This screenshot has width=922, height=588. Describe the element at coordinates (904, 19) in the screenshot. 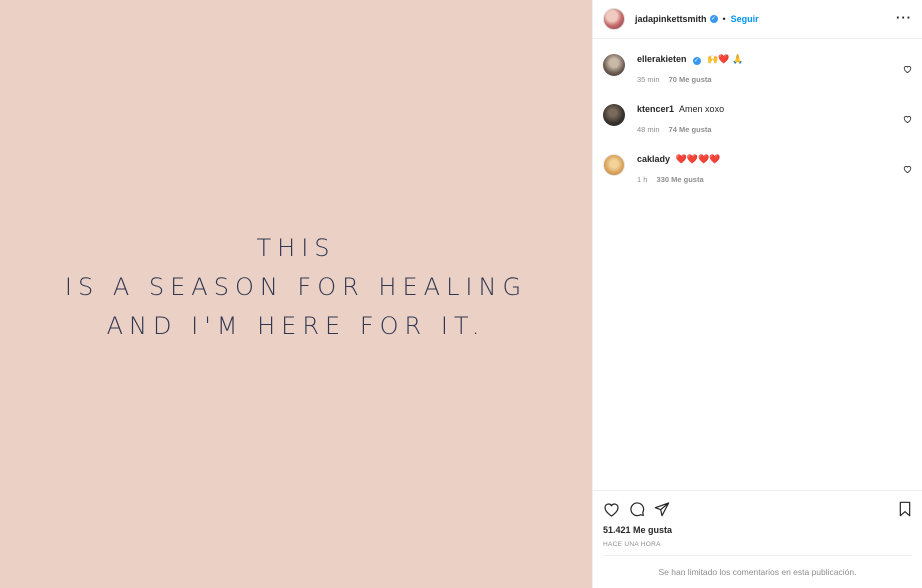

I see `more-options-icon: ···` at that location.